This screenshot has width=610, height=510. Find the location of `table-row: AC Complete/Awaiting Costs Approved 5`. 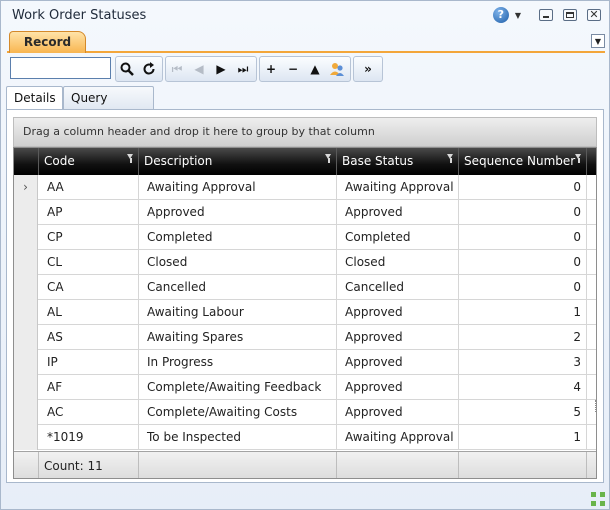

table-row: AC Complete/Awaiting Costs Approved 5 is located at coordinates (305, 412).